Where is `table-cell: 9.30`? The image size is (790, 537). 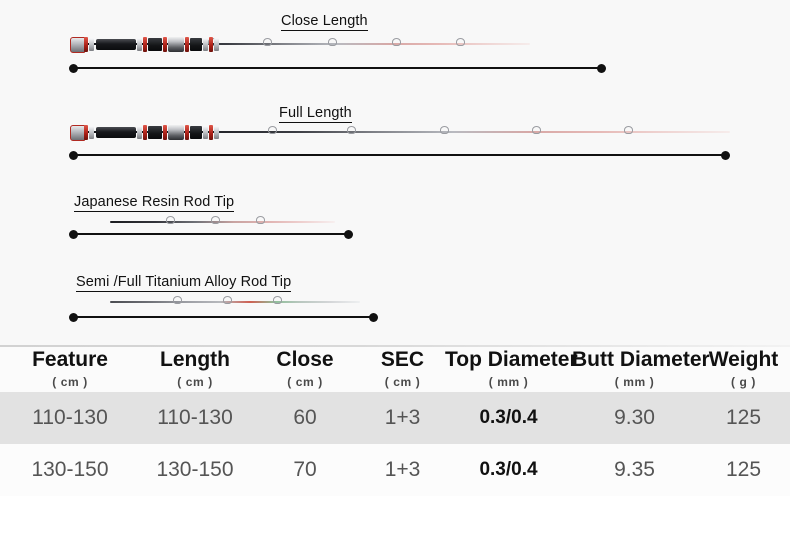
table-cell: 9.30 is located at coordinates (634, 417).